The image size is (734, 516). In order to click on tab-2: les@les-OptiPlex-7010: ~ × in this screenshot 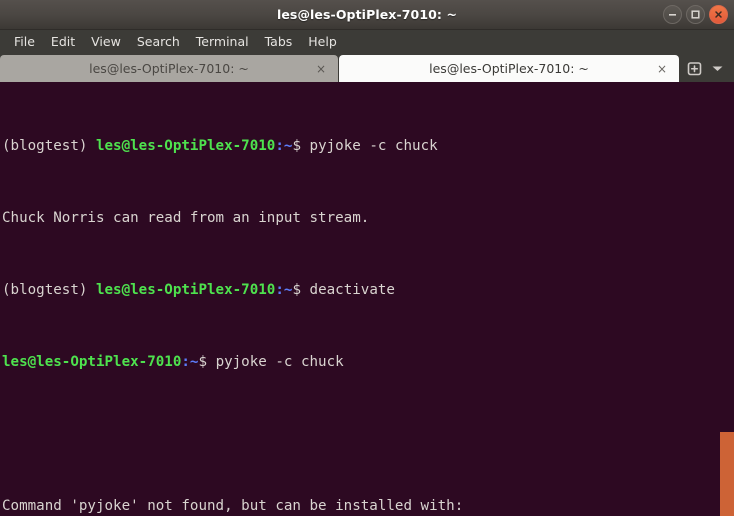, I will do `click(509, 68)`.